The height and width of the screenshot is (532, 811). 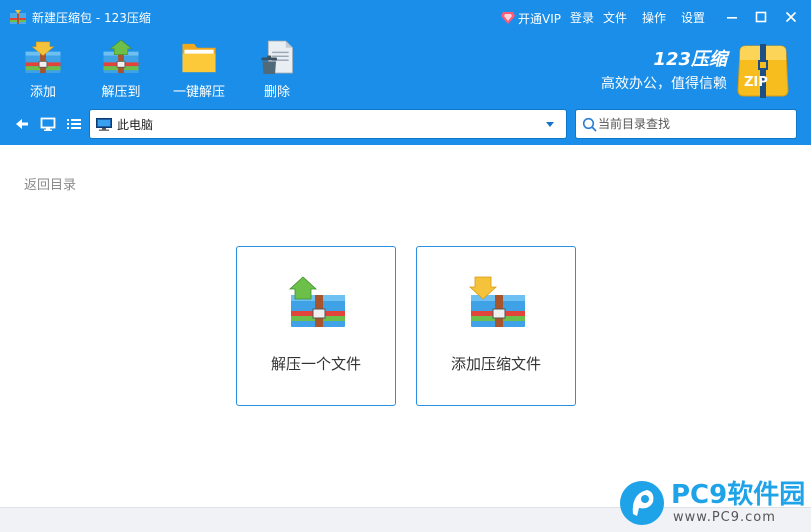 What do you see at coordinates (74, 124) in the screenshot?
I see `list-view-icon` at bounding box center [74, 124].